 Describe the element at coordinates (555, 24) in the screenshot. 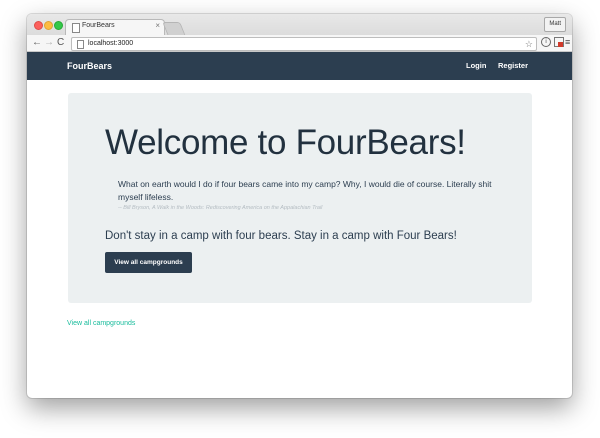

I see `profile-button: Matt` at that location.